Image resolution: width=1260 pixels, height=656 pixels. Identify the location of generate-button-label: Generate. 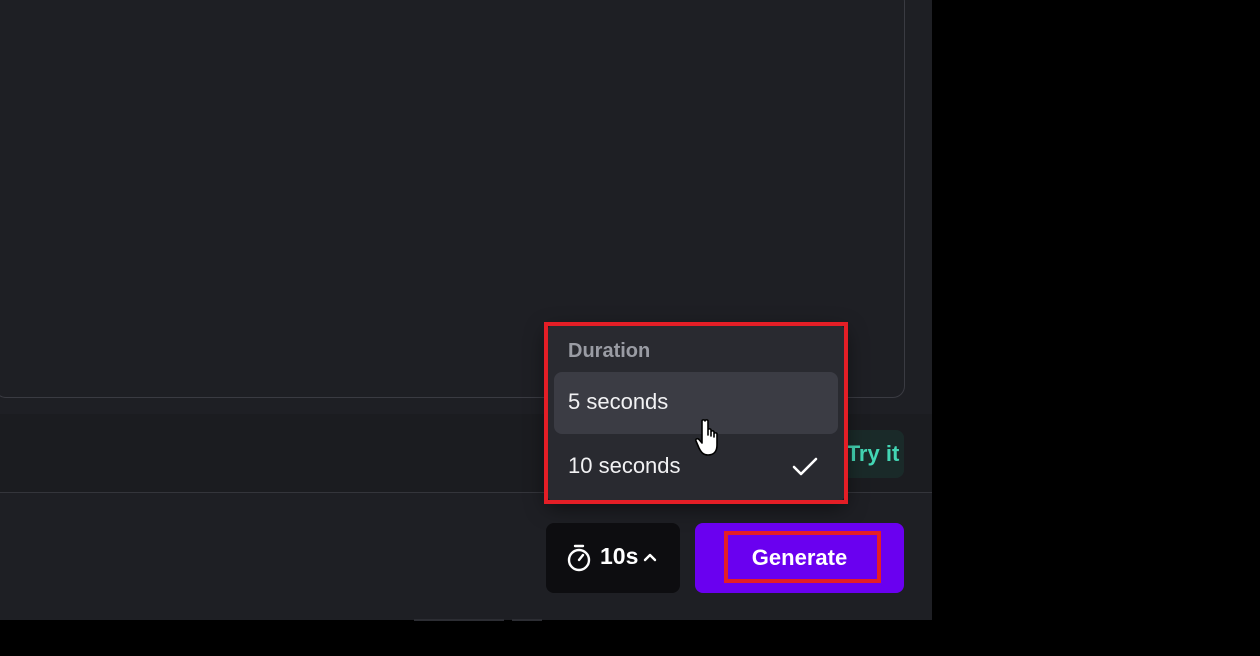
(799, 557).